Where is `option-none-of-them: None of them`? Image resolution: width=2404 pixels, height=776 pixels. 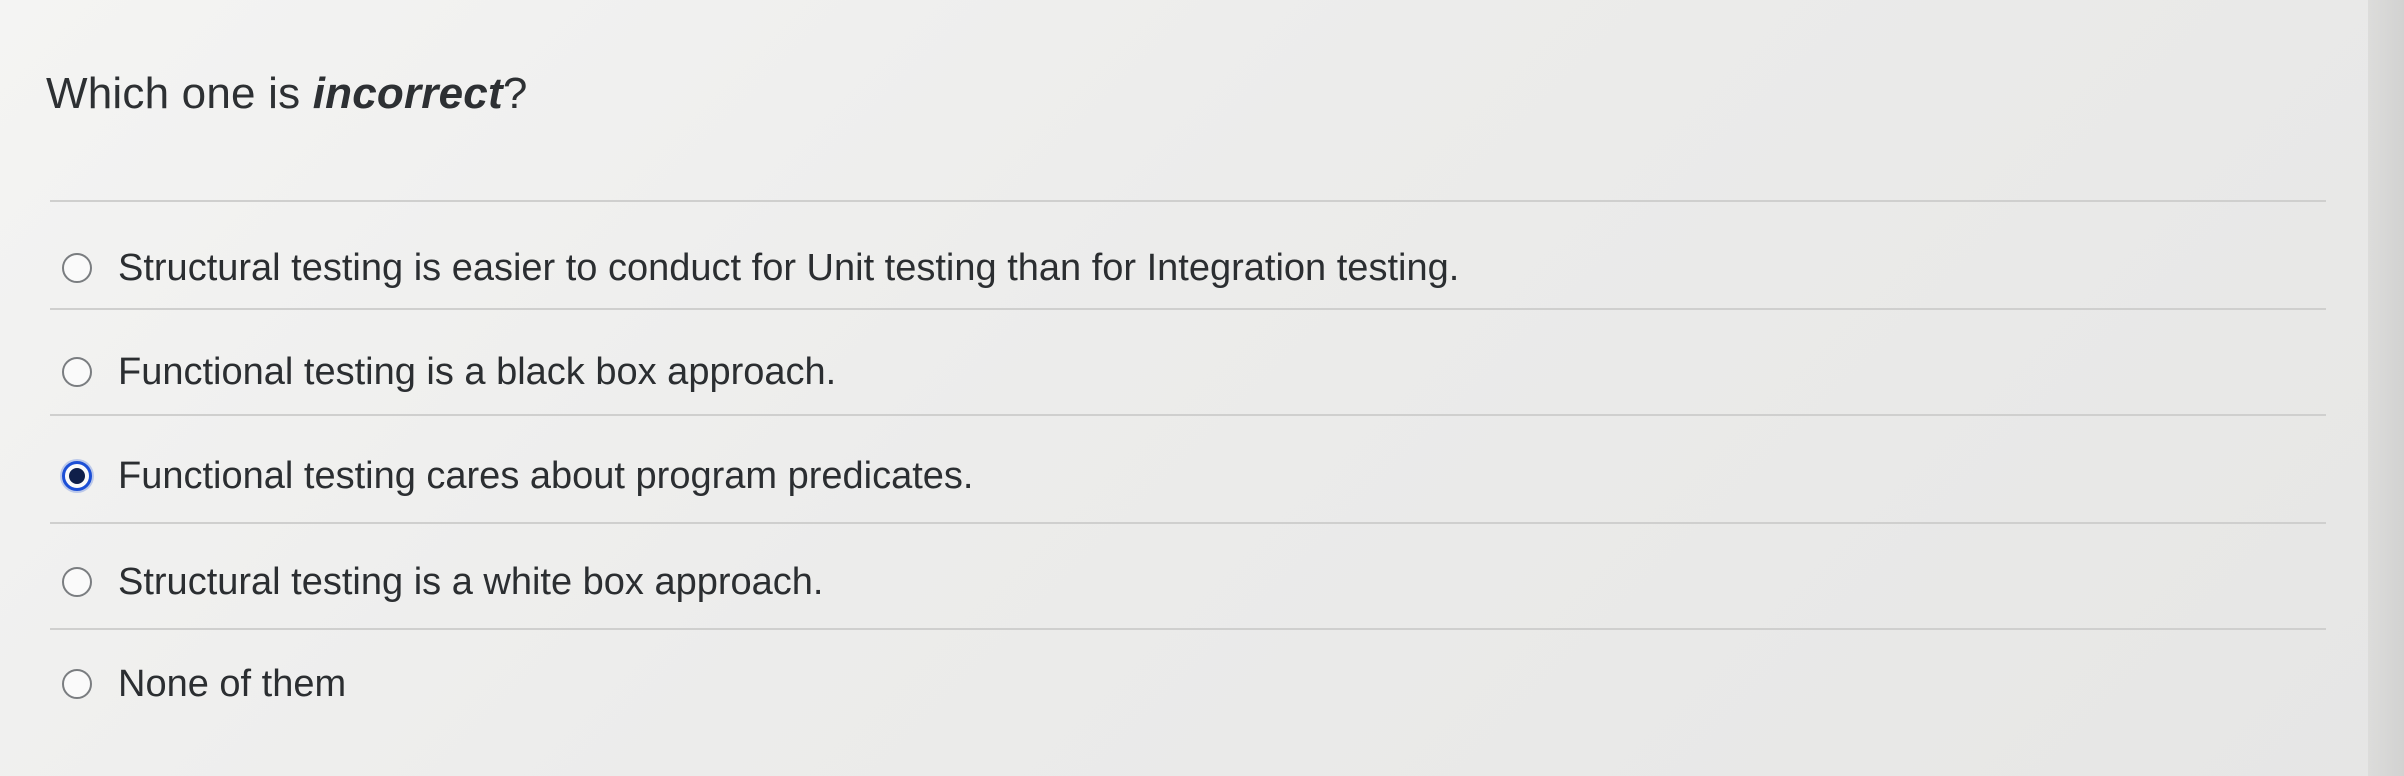
option-none-of-them: None of them is located at coordinates (204, 684).